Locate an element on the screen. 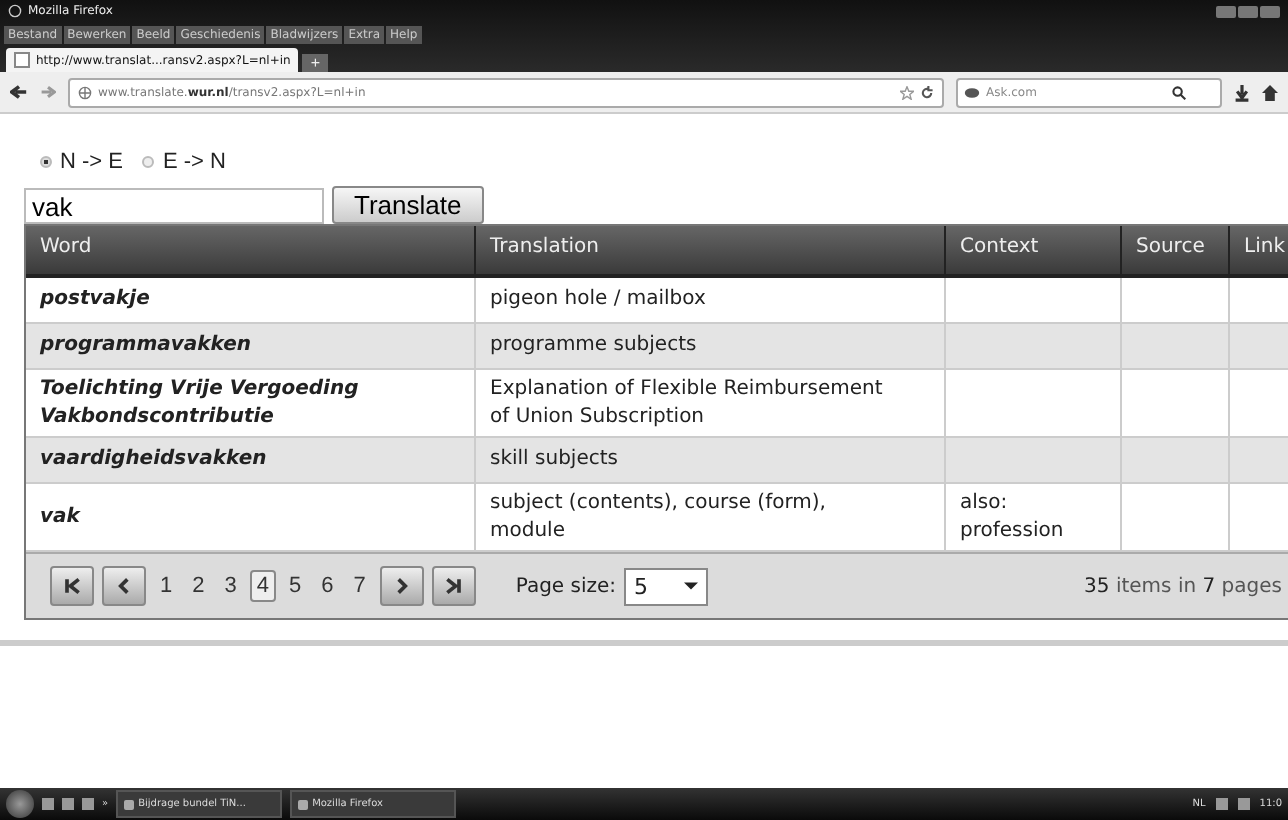 The width and height of the screenshot is (1288, 820). back-icon is located at coordinates (19, 92).